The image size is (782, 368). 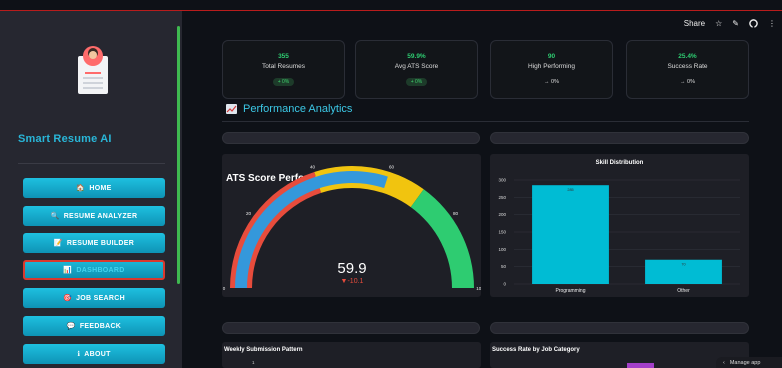 I want to click on gauge-delta: ▼-10.1, so click(x=352, y=281).